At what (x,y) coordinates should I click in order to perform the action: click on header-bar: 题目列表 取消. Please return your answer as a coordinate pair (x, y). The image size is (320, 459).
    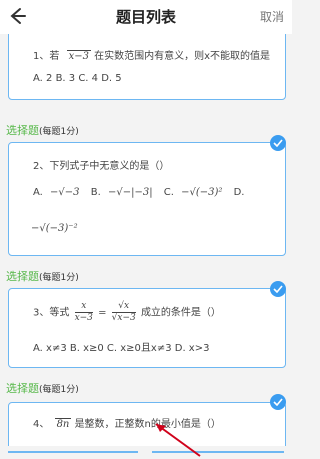
    Looking at the image, I should click on (146, 17).